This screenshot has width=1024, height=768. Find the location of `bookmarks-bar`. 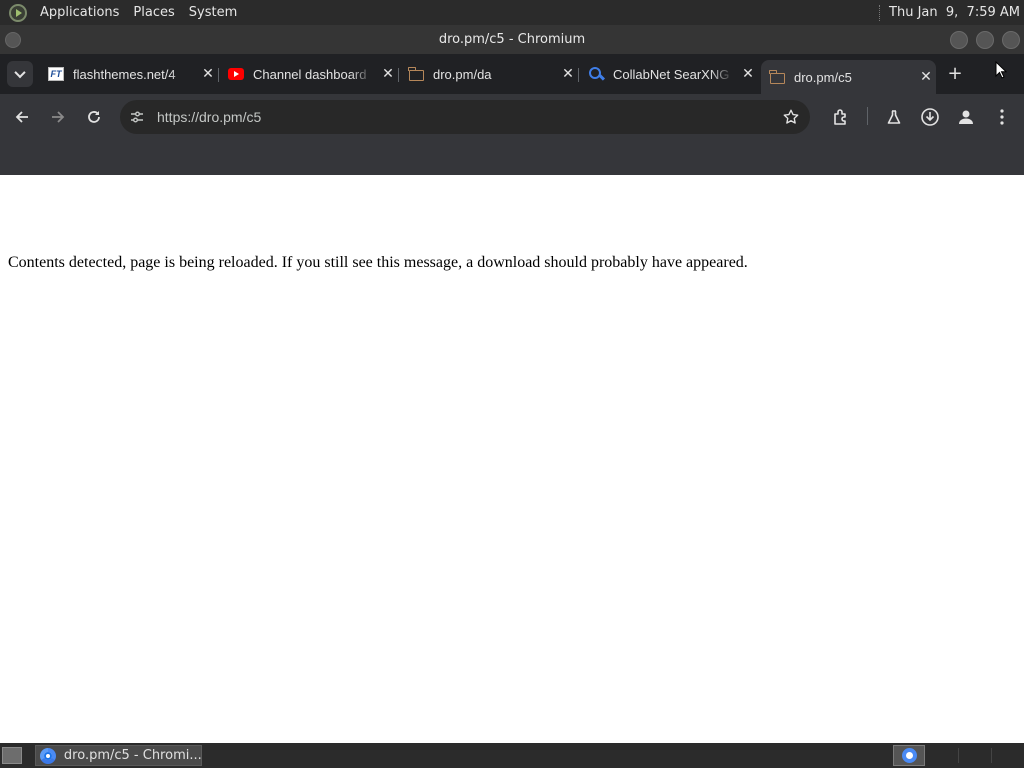

bookmarks-bar is located at coordinates (512, 157).